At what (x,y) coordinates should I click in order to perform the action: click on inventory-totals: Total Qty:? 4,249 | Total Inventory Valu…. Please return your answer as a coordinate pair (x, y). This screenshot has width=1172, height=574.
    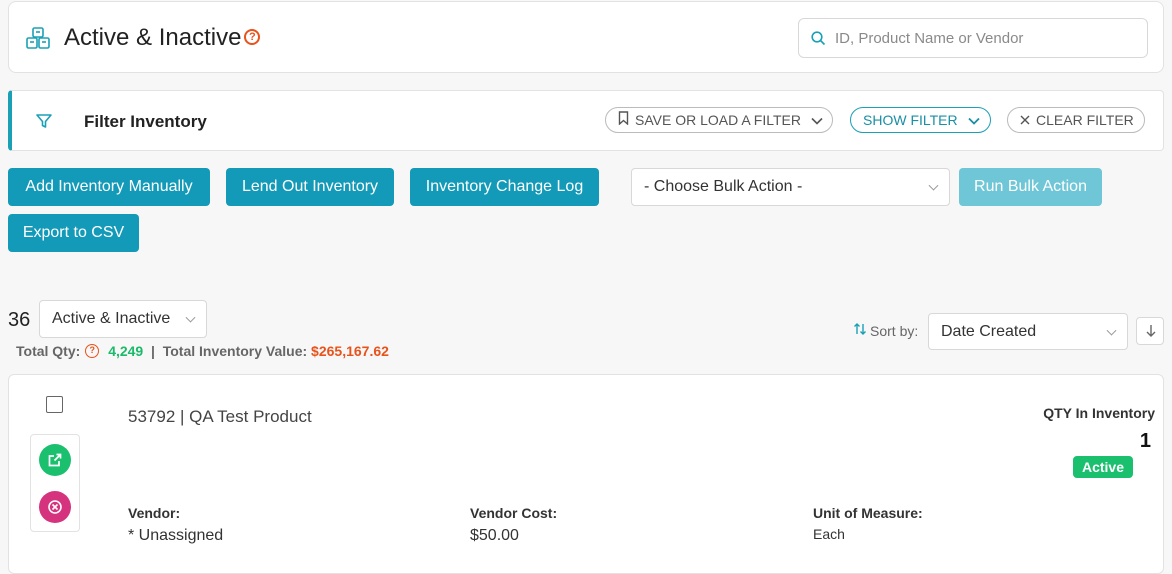
    Looking at the image, I should click on (202, 351).